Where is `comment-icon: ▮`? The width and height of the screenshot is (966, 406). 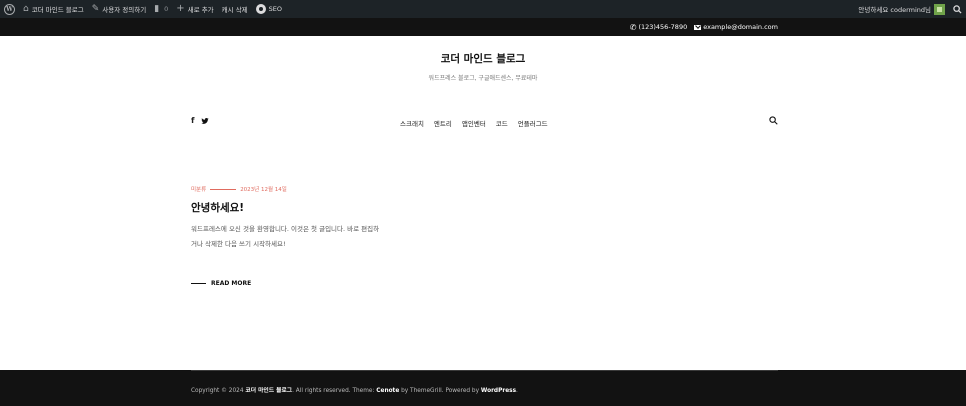
comment-icon: ▮ is located at coordinates (157, 8).